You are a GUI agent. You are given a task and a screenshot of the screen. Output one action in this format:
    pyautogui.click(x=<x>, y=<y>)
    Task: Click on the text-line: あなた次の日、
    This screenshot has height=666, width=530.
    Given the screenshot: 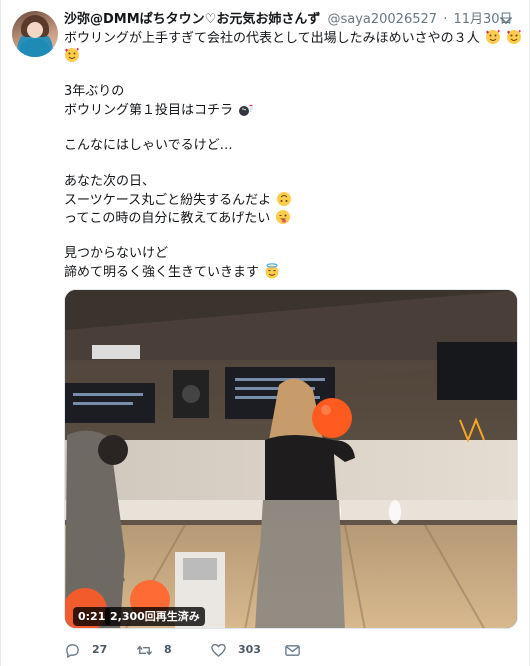 What is the action you would take?
    pyautogui.click(x=289, y=182)
    